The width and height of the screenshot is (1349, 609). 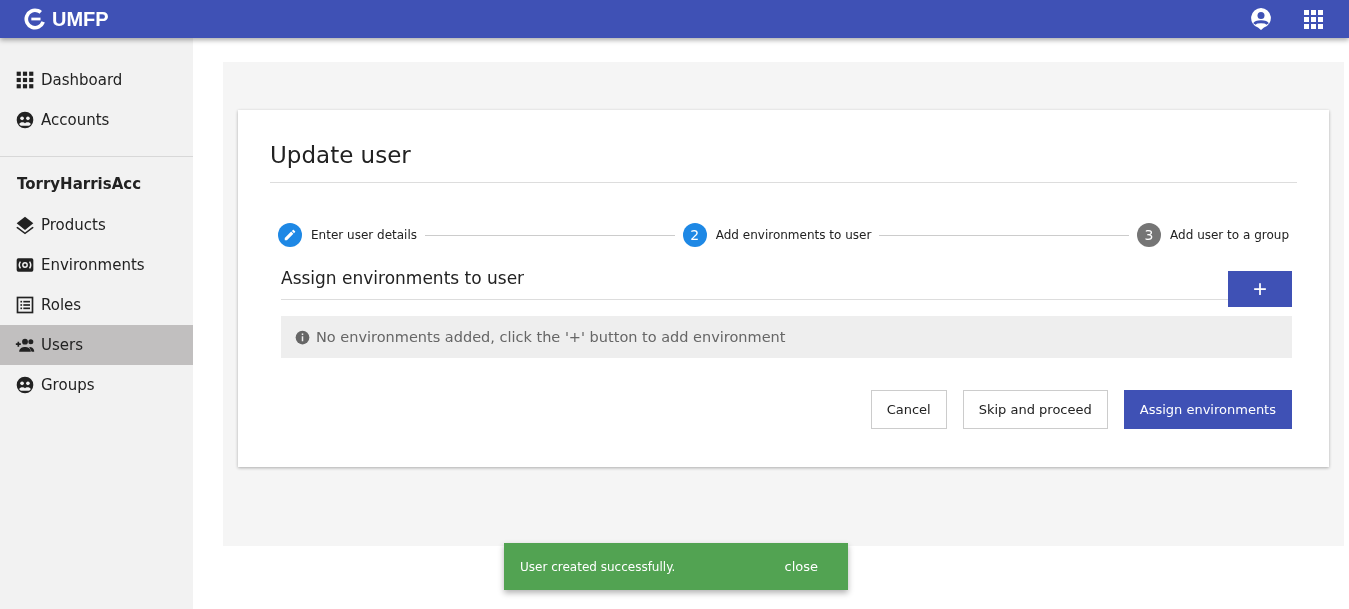 What do you see at coordinates (1260, 289) in the screenshot?
I see `add-button: +` at bounding box center [1260, 289].